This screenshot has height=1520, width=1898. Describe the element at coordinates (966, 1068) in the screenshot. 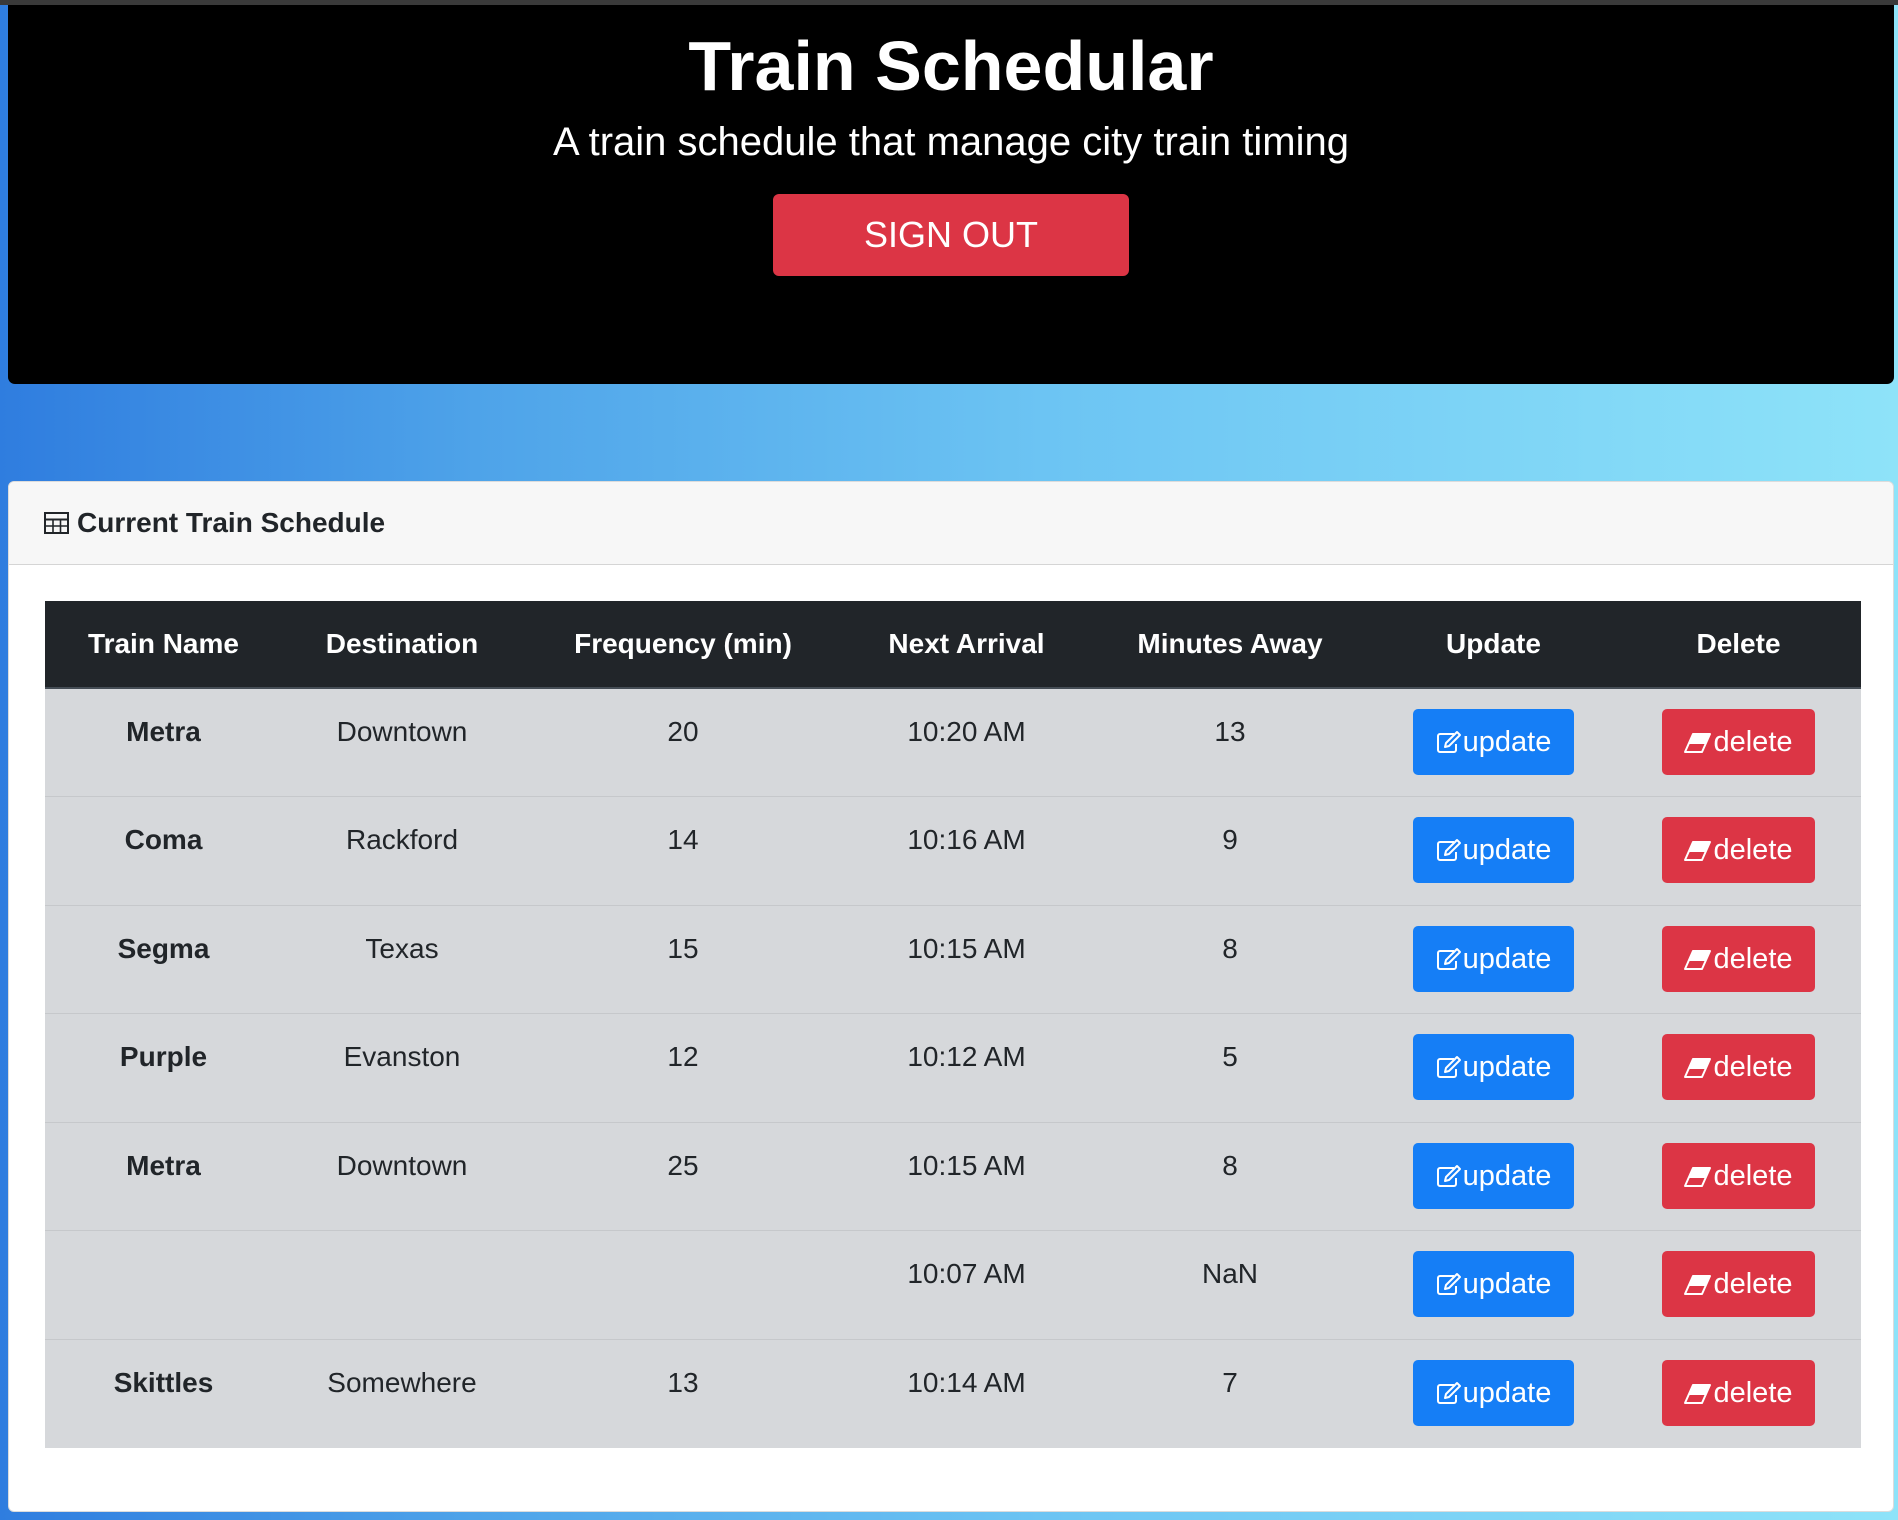

I see `next-arrival-cell: 10:12 AM` at that location.